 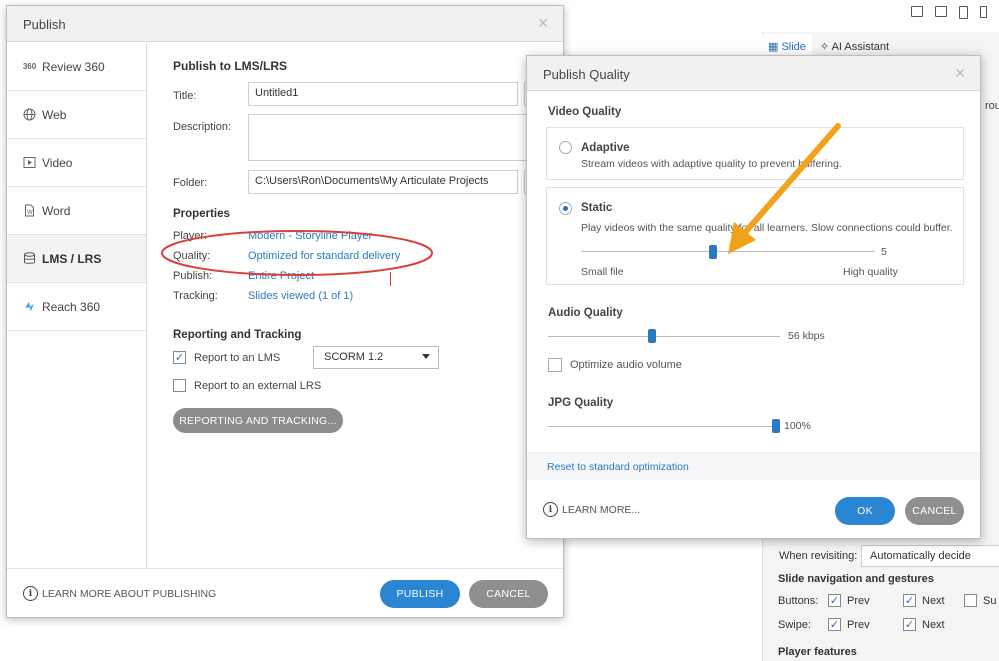 What do you see at coordinates (383, 94) in the screenshot?
I see `title-input: Untitled1` at bounding box center [383, 94].